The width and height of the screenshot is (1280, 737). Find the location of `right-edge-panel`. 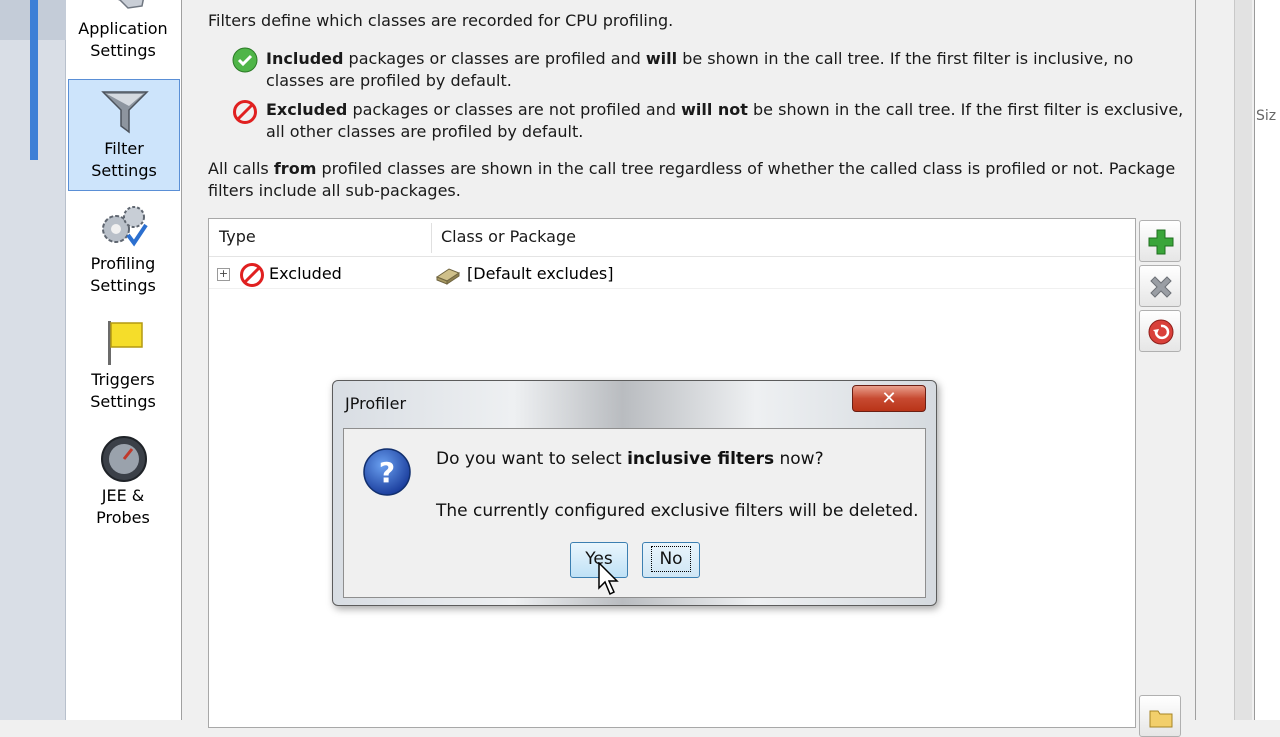

right-edge-panel is located at coordinates (1243, 360).